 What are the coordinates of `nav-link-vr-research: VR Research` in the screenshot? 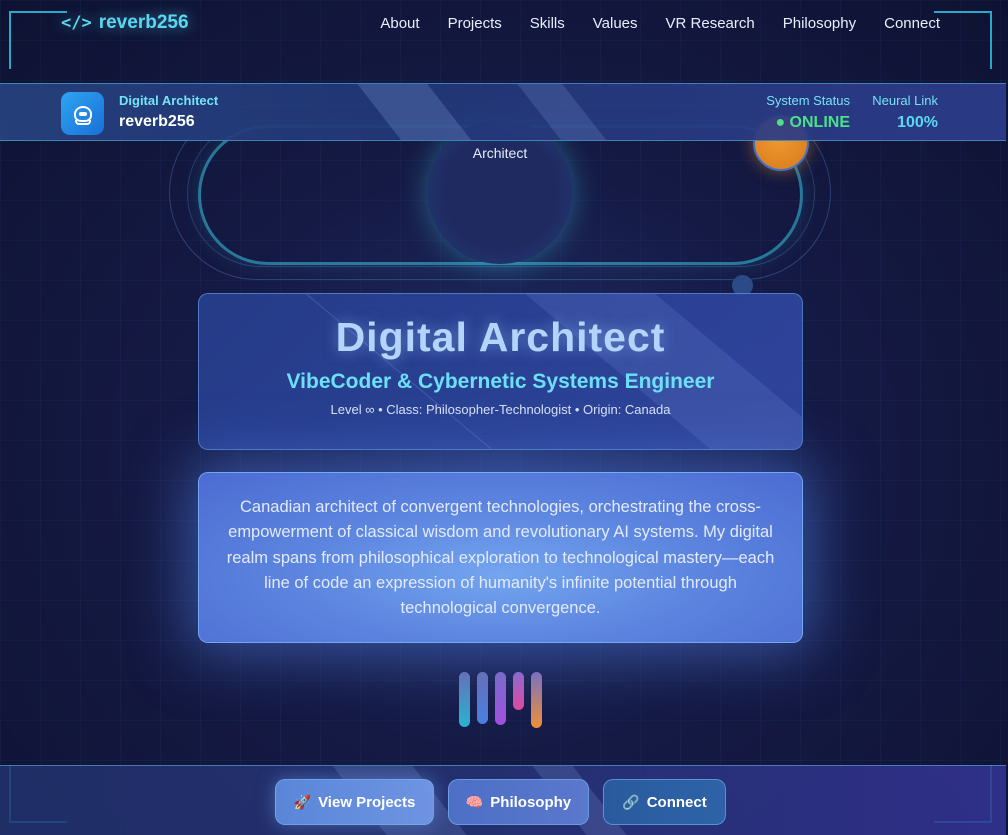 It's located at (710, 23).